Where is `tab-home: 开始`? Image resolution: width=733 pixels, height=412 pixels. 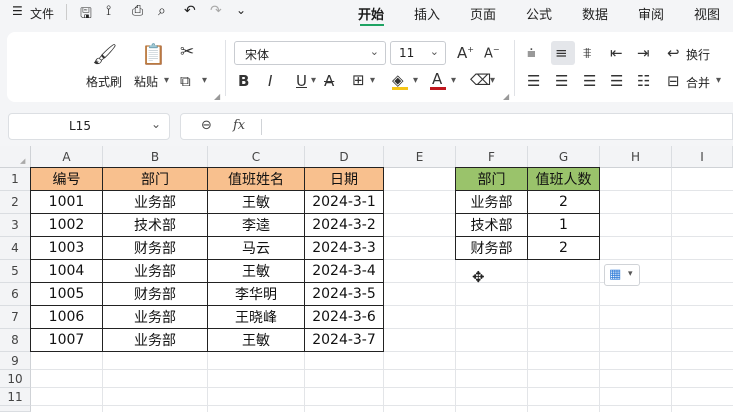
tab-home: 开始 is located at coordinates (371, 13).